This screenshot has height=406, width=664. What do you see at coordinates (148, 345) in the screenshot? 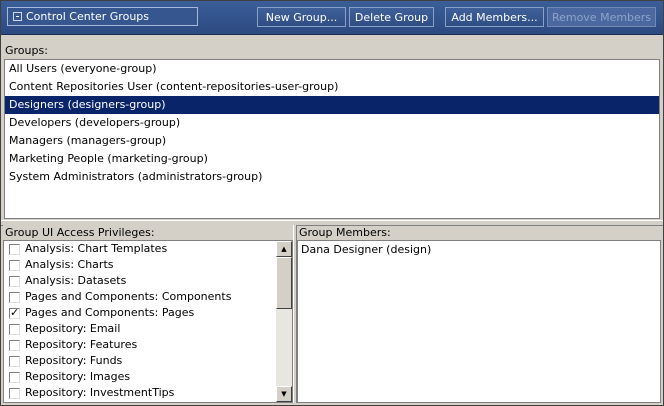
I see `privilege-item: ✓ Repository: Features` at bounding box center [148, 345].